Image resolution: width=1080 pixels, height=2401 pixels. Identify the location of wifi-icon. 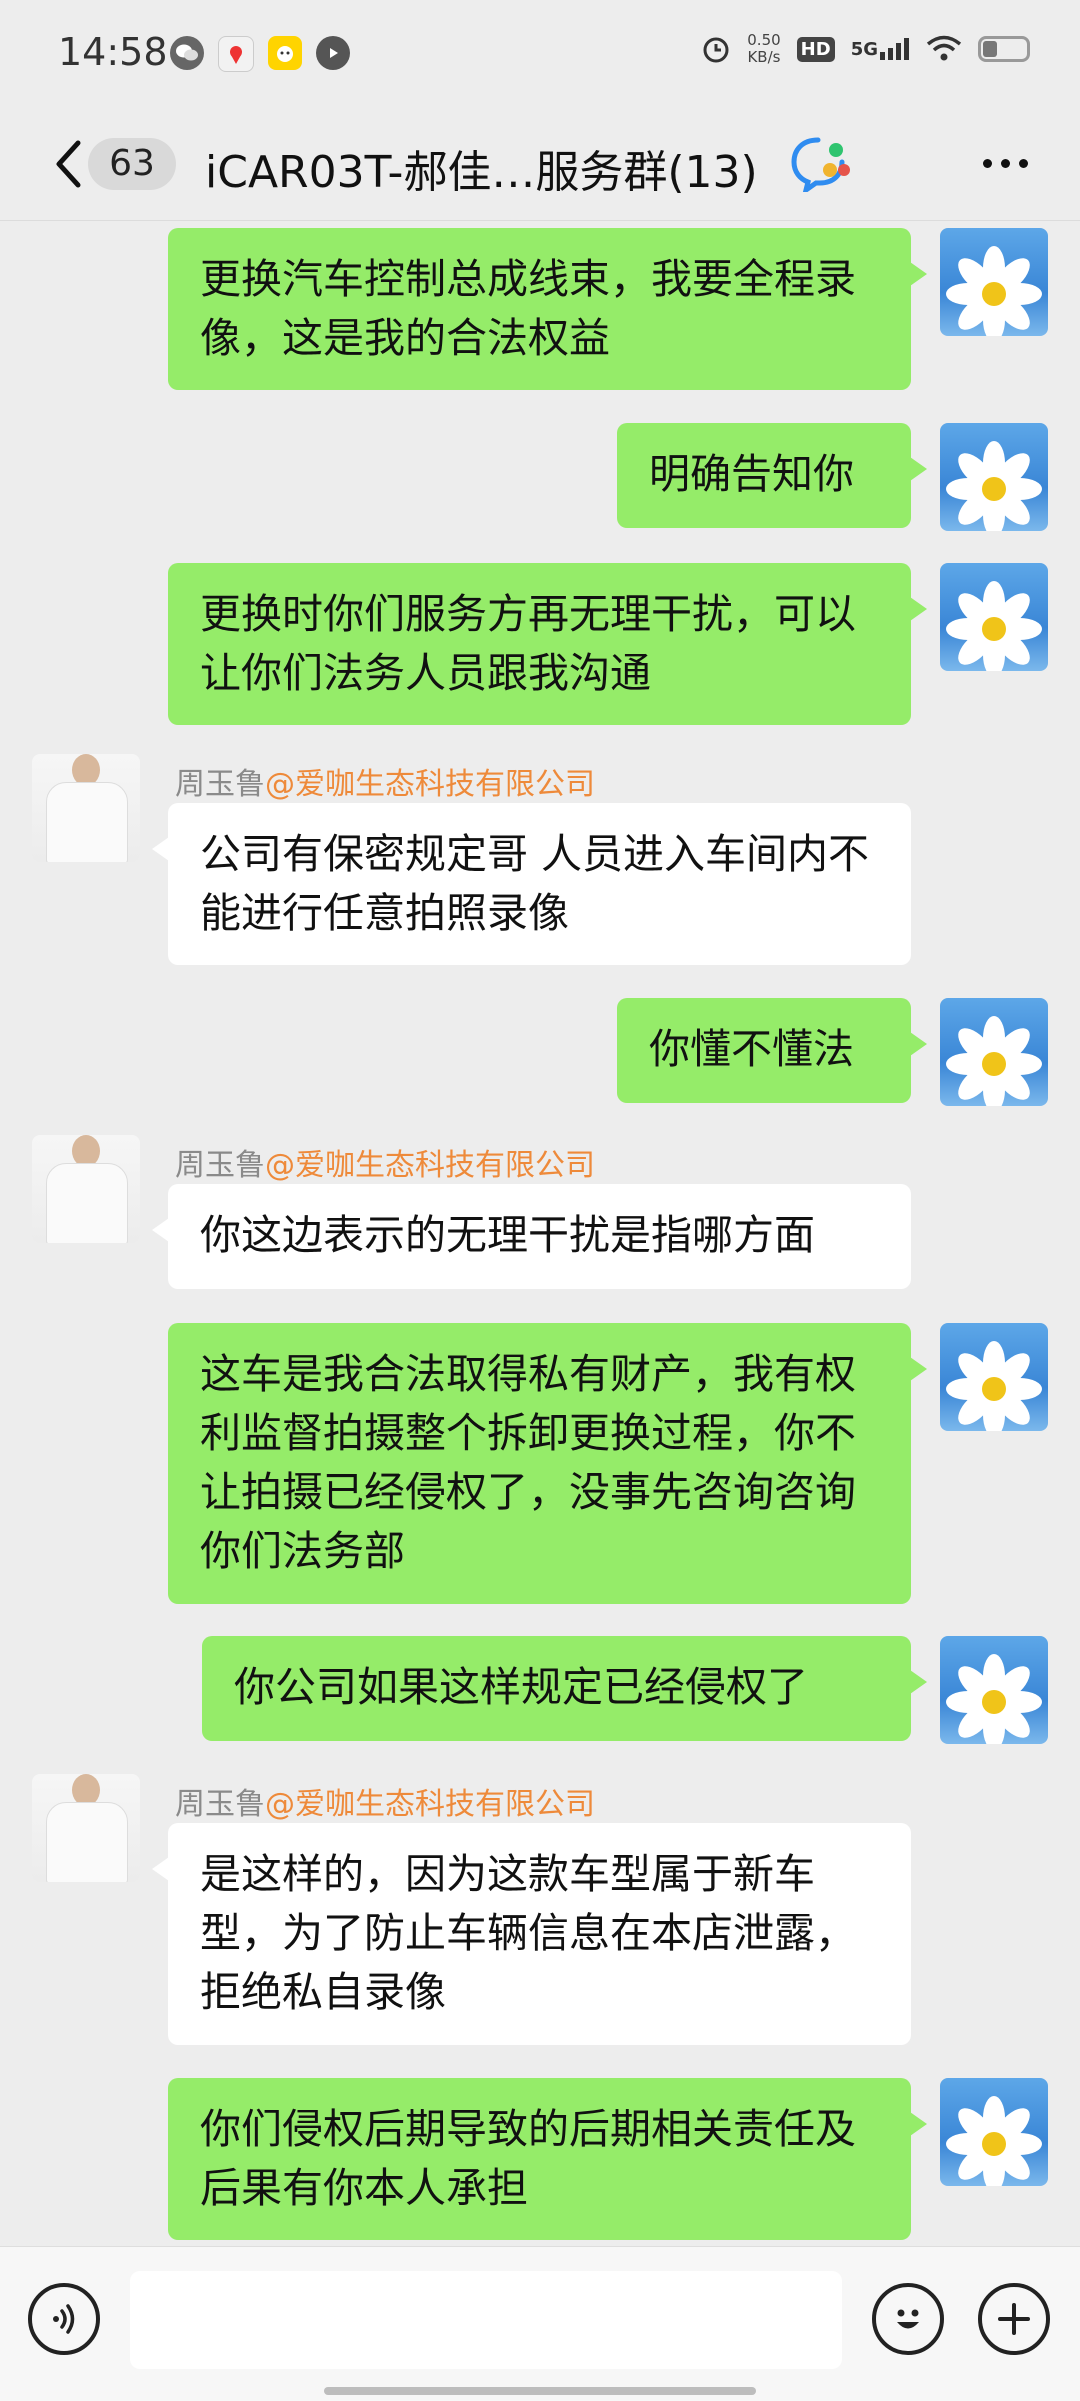
(944, 48).